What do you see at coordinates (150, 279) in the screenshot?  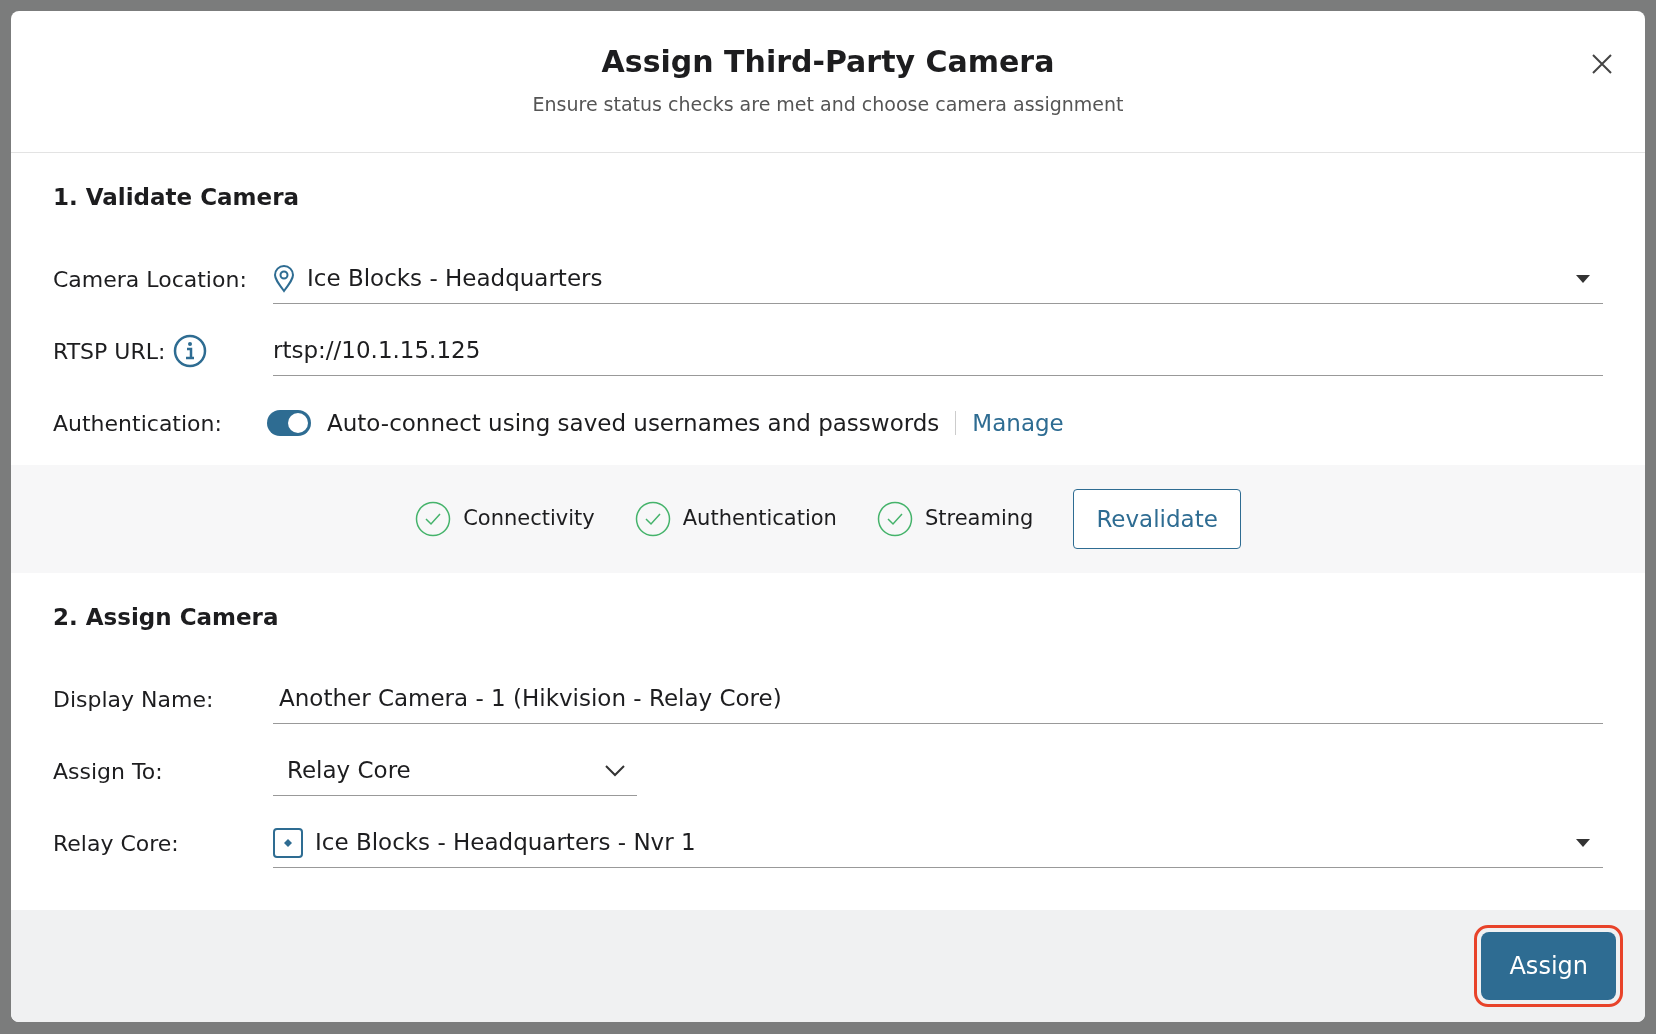 I see `field-label: Camera Location:` at bounding box center [150, 279].